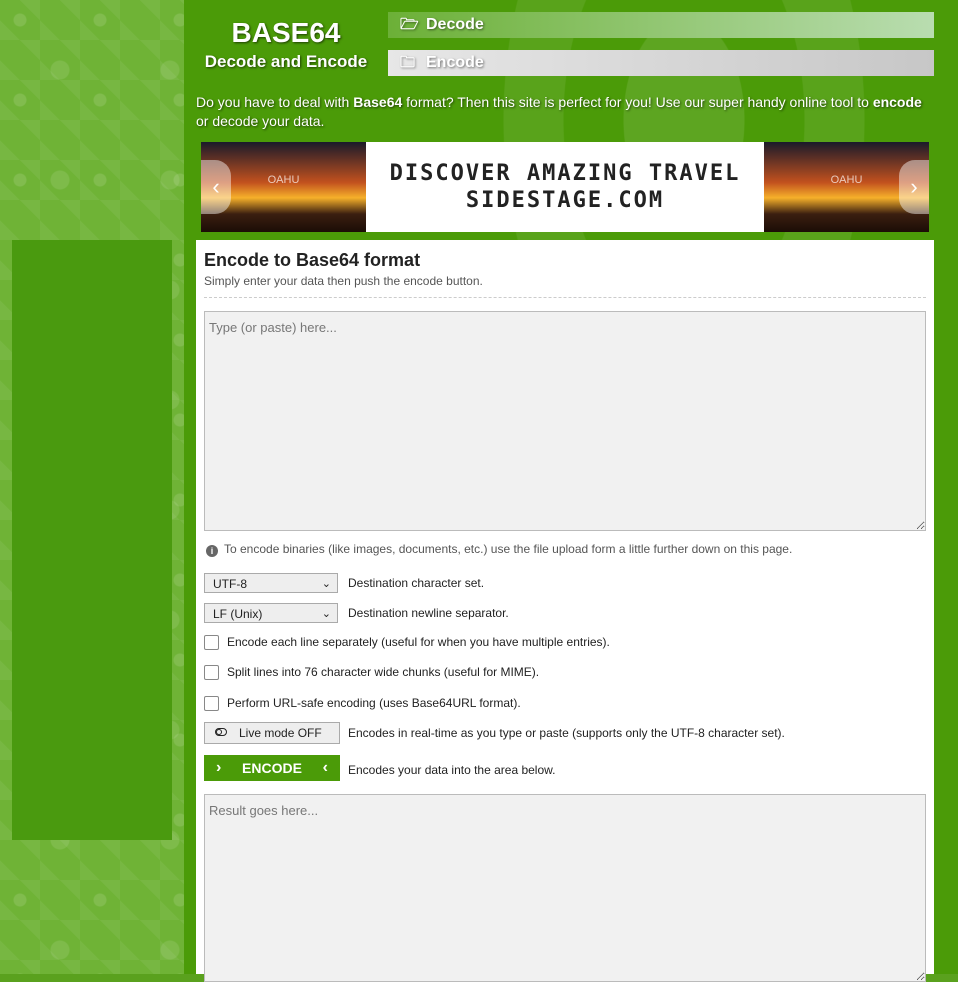 The image size is (958, 982). I want to click on banner-next-arrow-icon: ›, so click(914, 187).